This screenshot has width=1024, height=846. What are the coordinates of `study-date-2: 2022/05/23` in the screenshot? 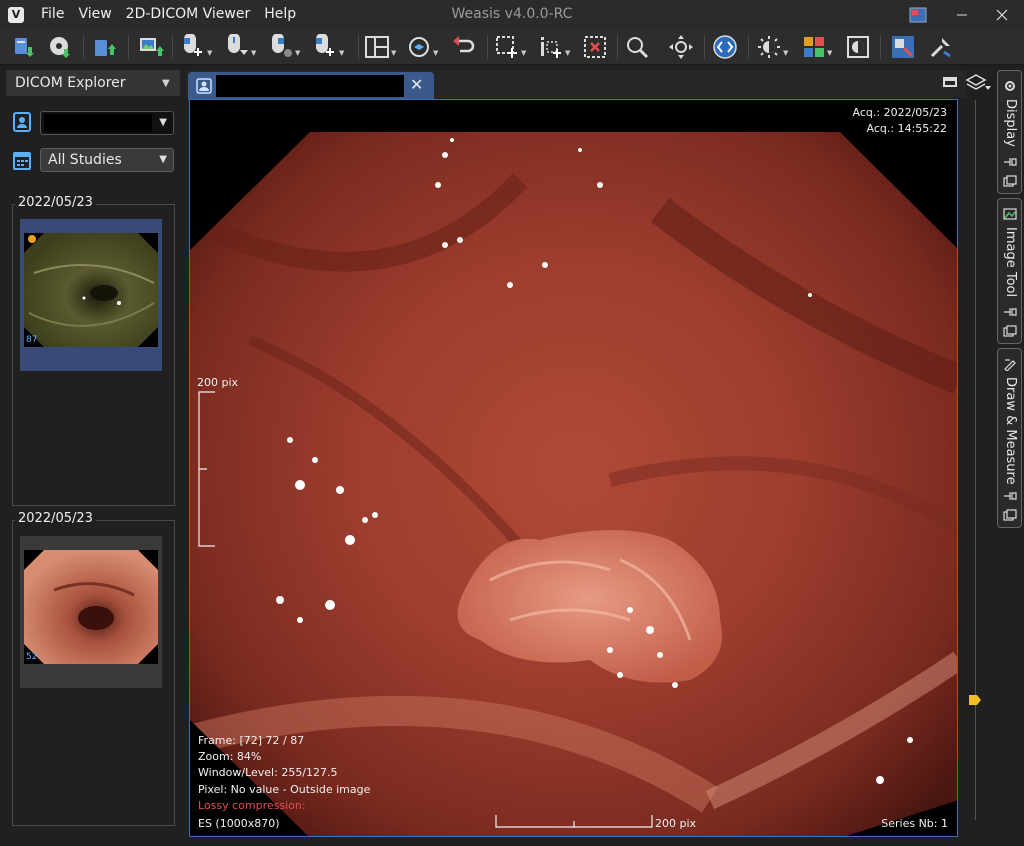 It's located at (55, 518).